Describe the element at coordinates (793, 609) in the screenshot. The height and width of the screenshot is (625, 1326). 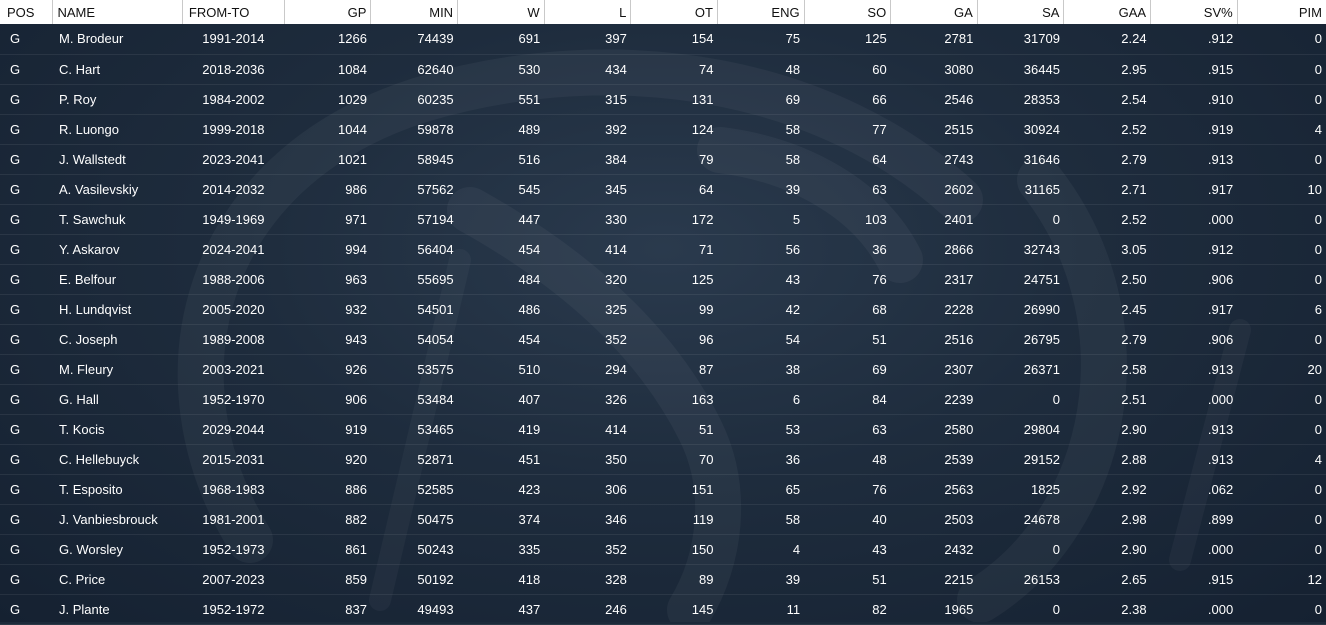
I see `cell-eng: 11` at that location.